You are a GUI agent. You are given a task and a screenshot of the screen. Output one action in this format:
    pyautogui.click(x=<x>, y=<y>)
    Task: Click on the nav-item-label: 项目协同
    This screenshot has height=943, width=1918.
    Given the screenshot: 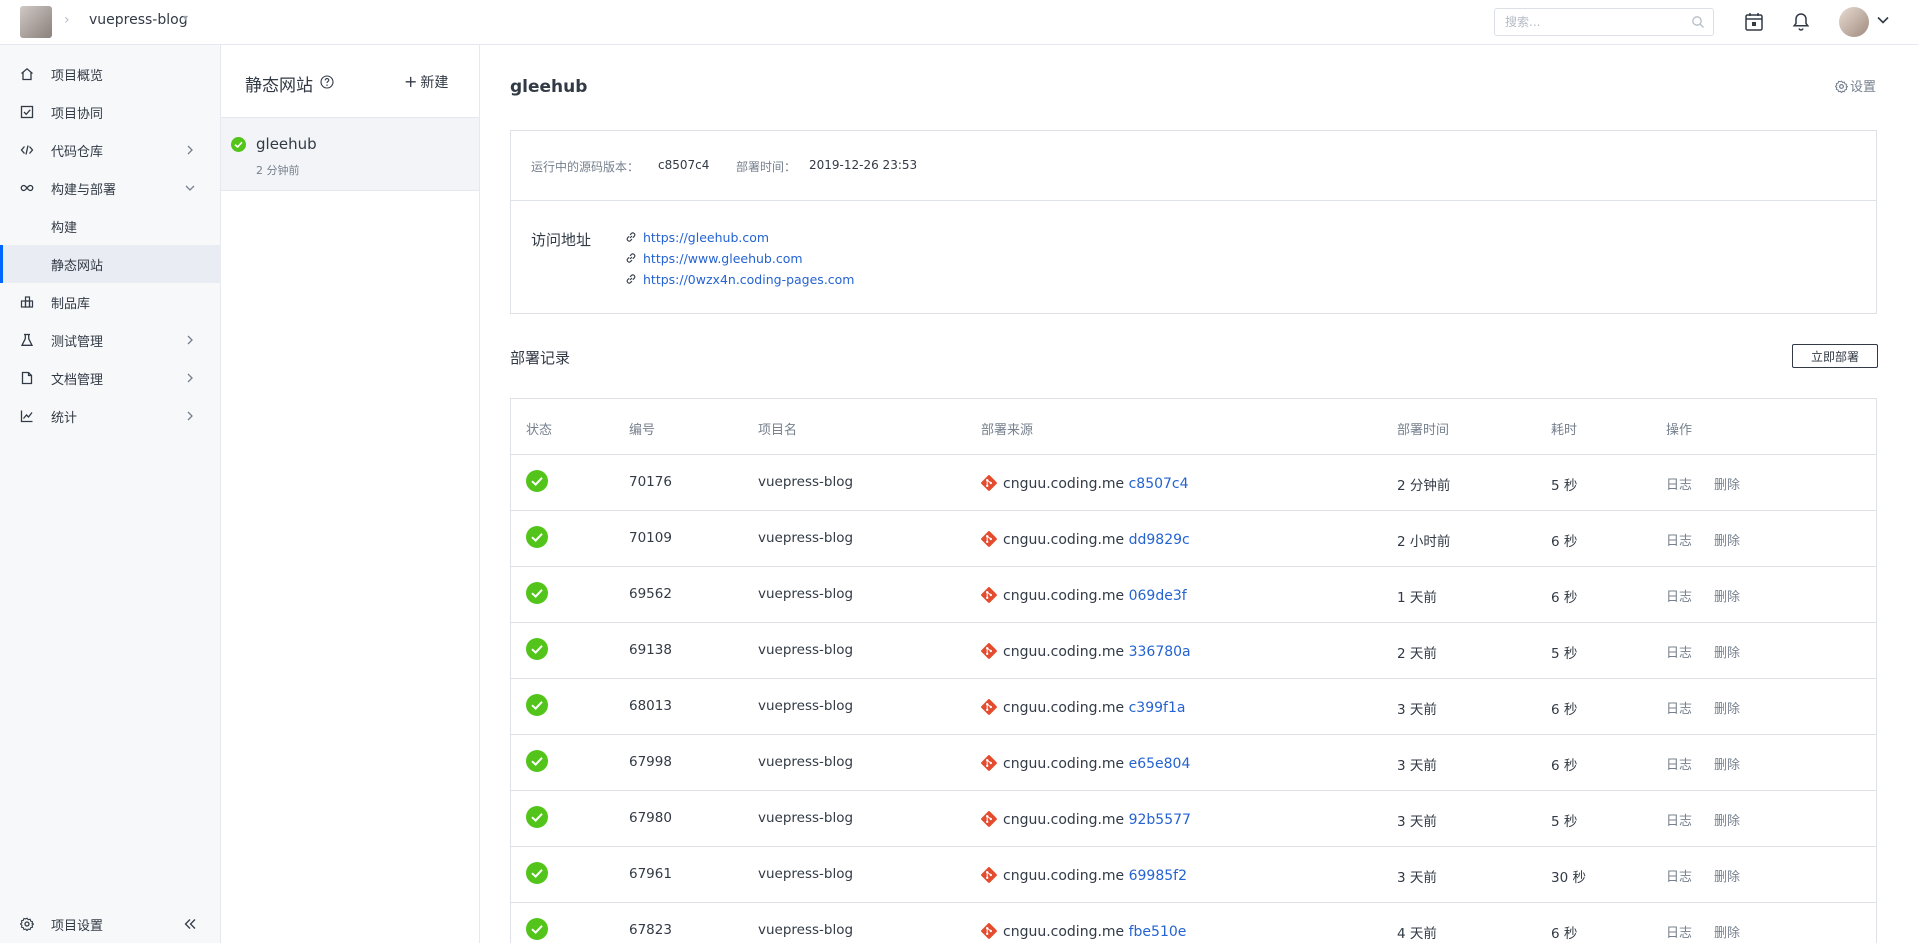 What is the action you would take?
    pyautogui.click(x=77, y=114)
    